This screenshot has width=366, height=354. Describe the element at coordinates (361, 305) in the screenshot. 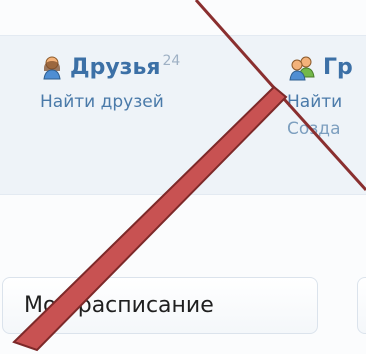

I see `partial-button` at that location.